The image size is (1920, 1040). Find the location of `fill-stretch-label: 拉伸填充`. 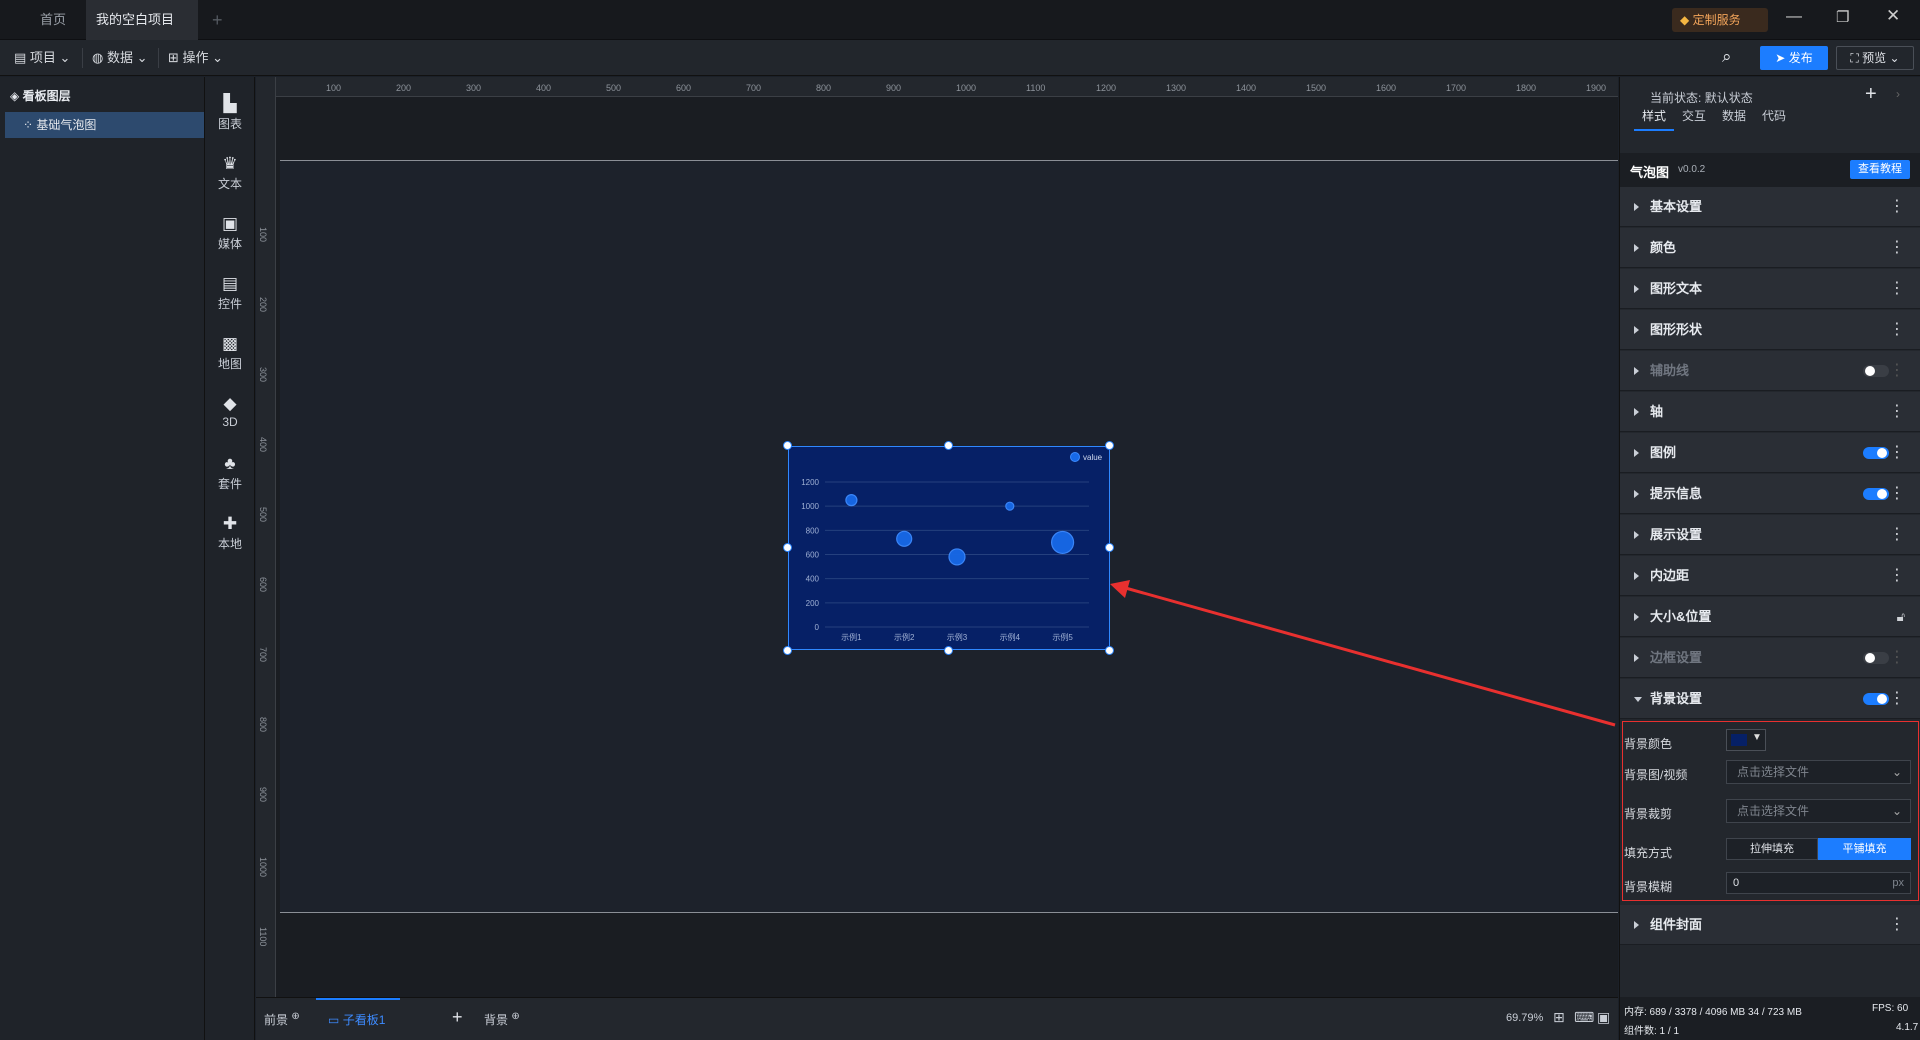

fill-stretch-label: 拉伸填充 is located at coordinates (1772, 849).